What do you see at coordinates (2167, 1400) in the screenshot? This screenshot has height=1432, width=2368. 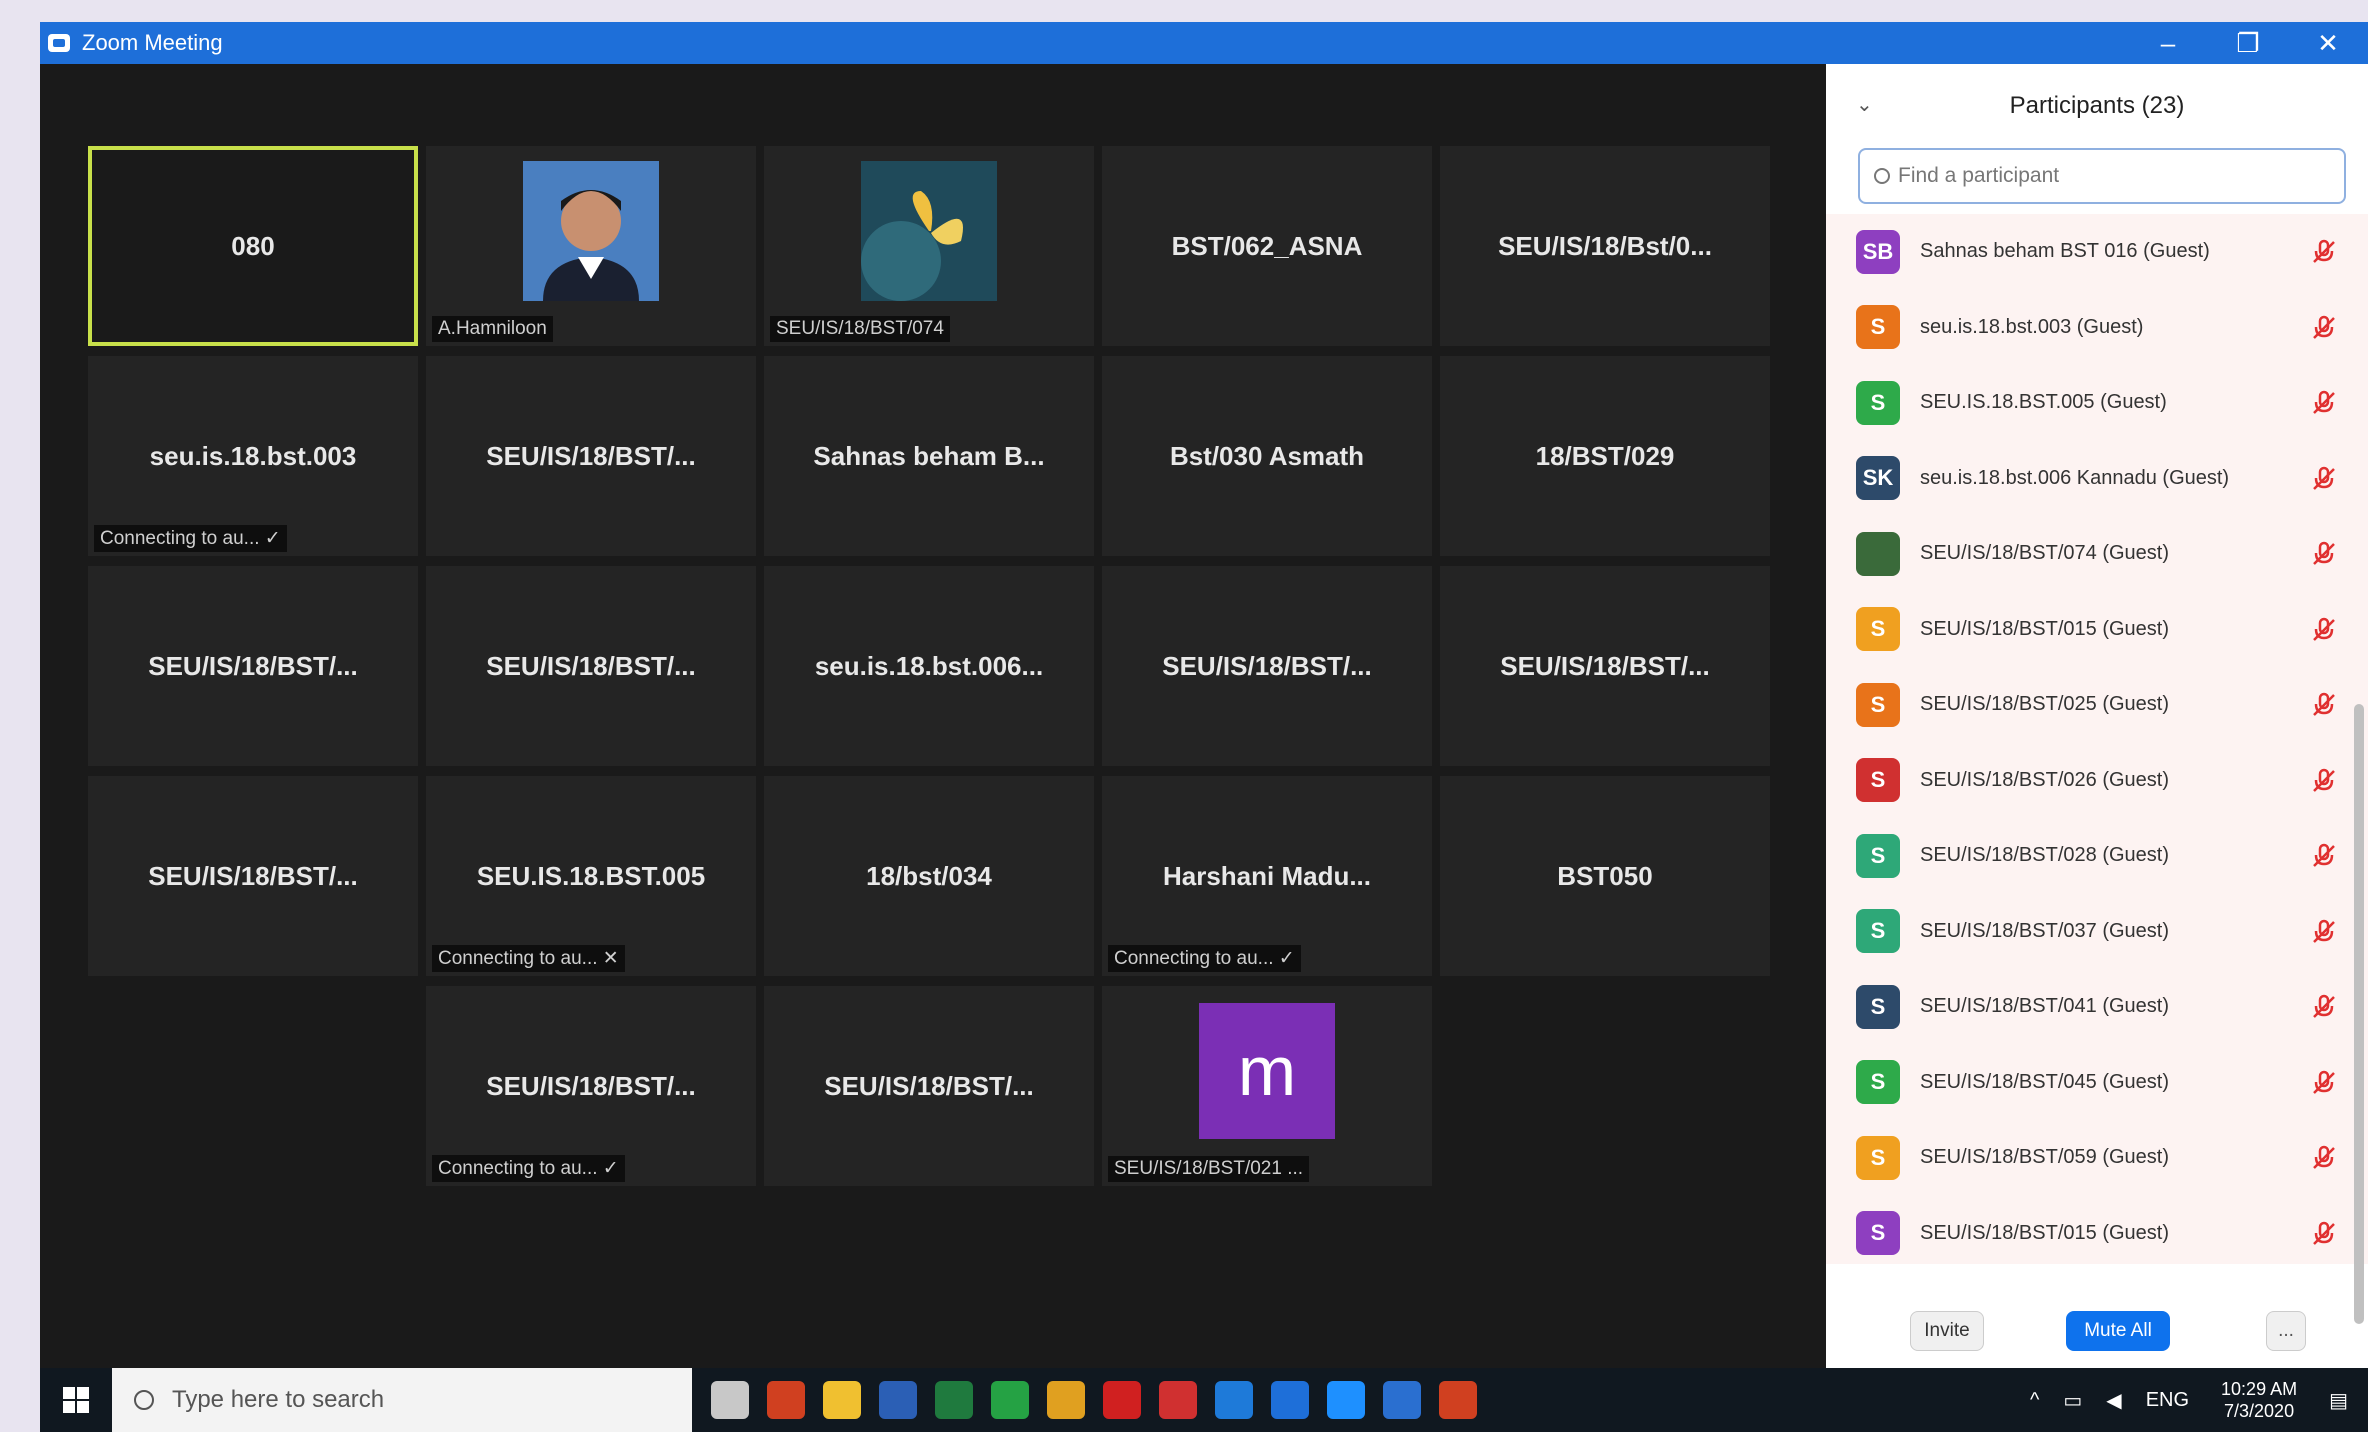 I see `language-indicator: ENG` at bounding box center [2167, 1400].